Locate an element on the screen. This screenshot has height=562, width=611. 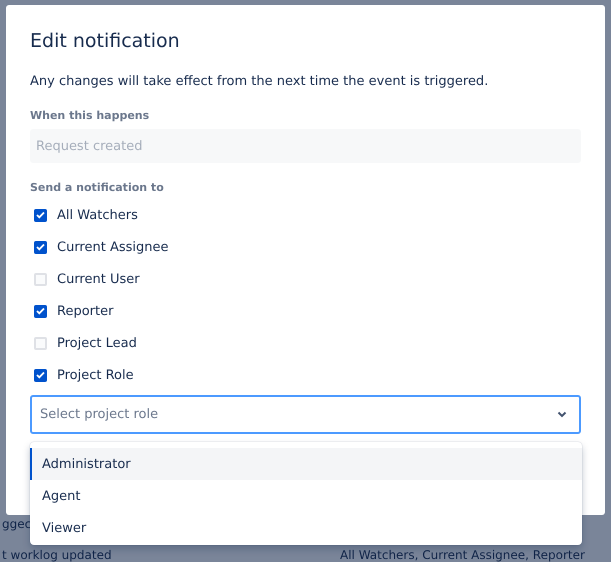
project-role-select: Select project role is located at coordinates (305, 414).